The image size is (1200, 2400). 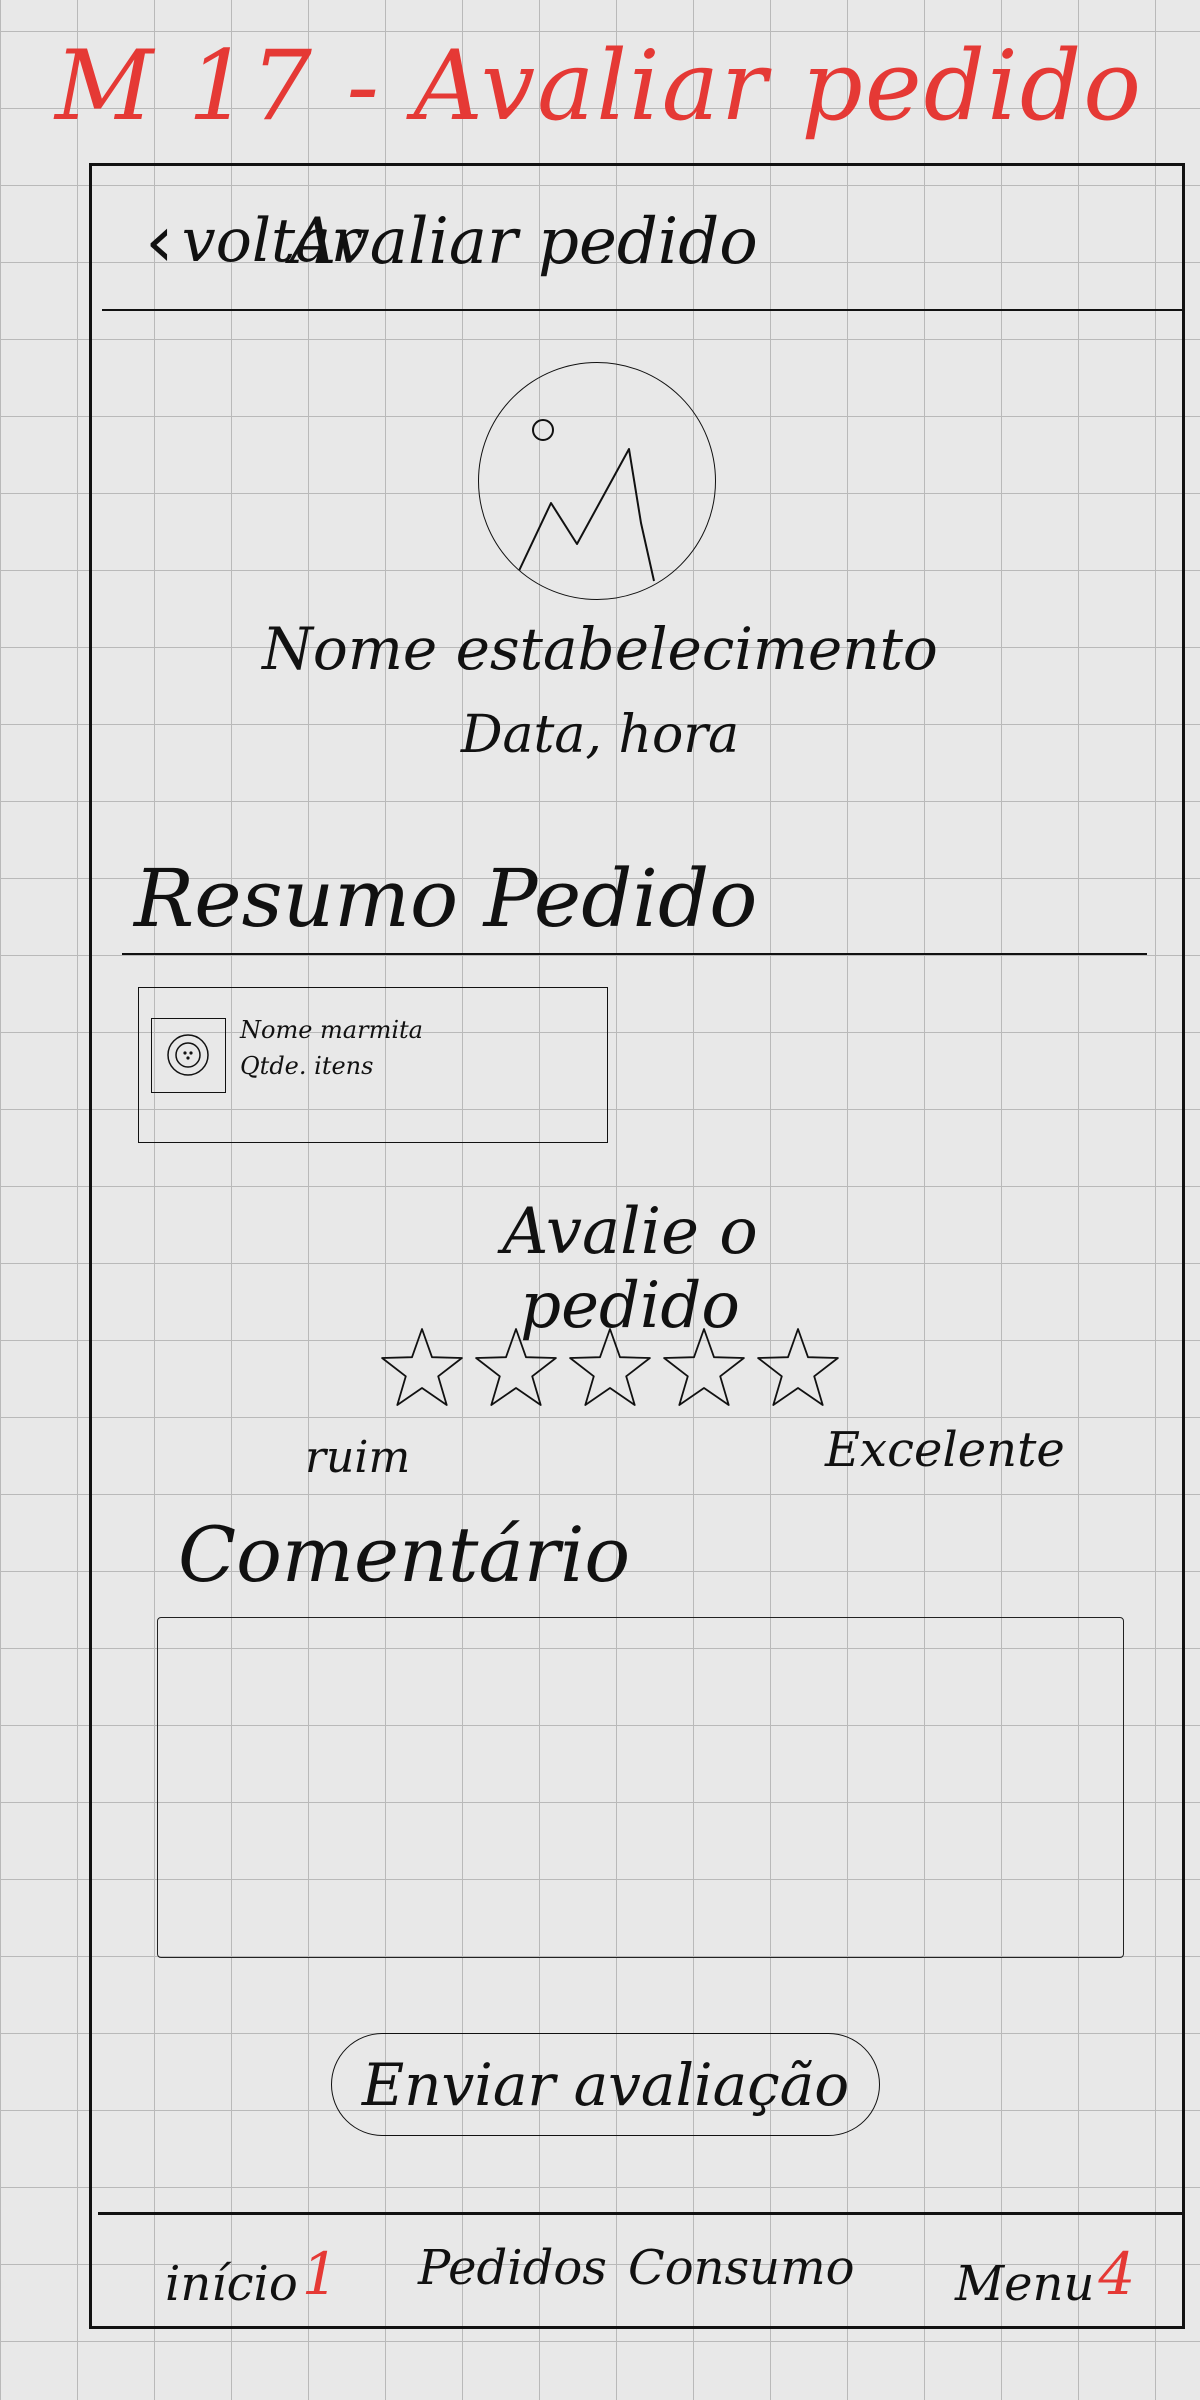 What do you see at coordinates (641, 2213) in the screenshot?
I see `bottom-nav-divider` at bounding box center [641, 2213].